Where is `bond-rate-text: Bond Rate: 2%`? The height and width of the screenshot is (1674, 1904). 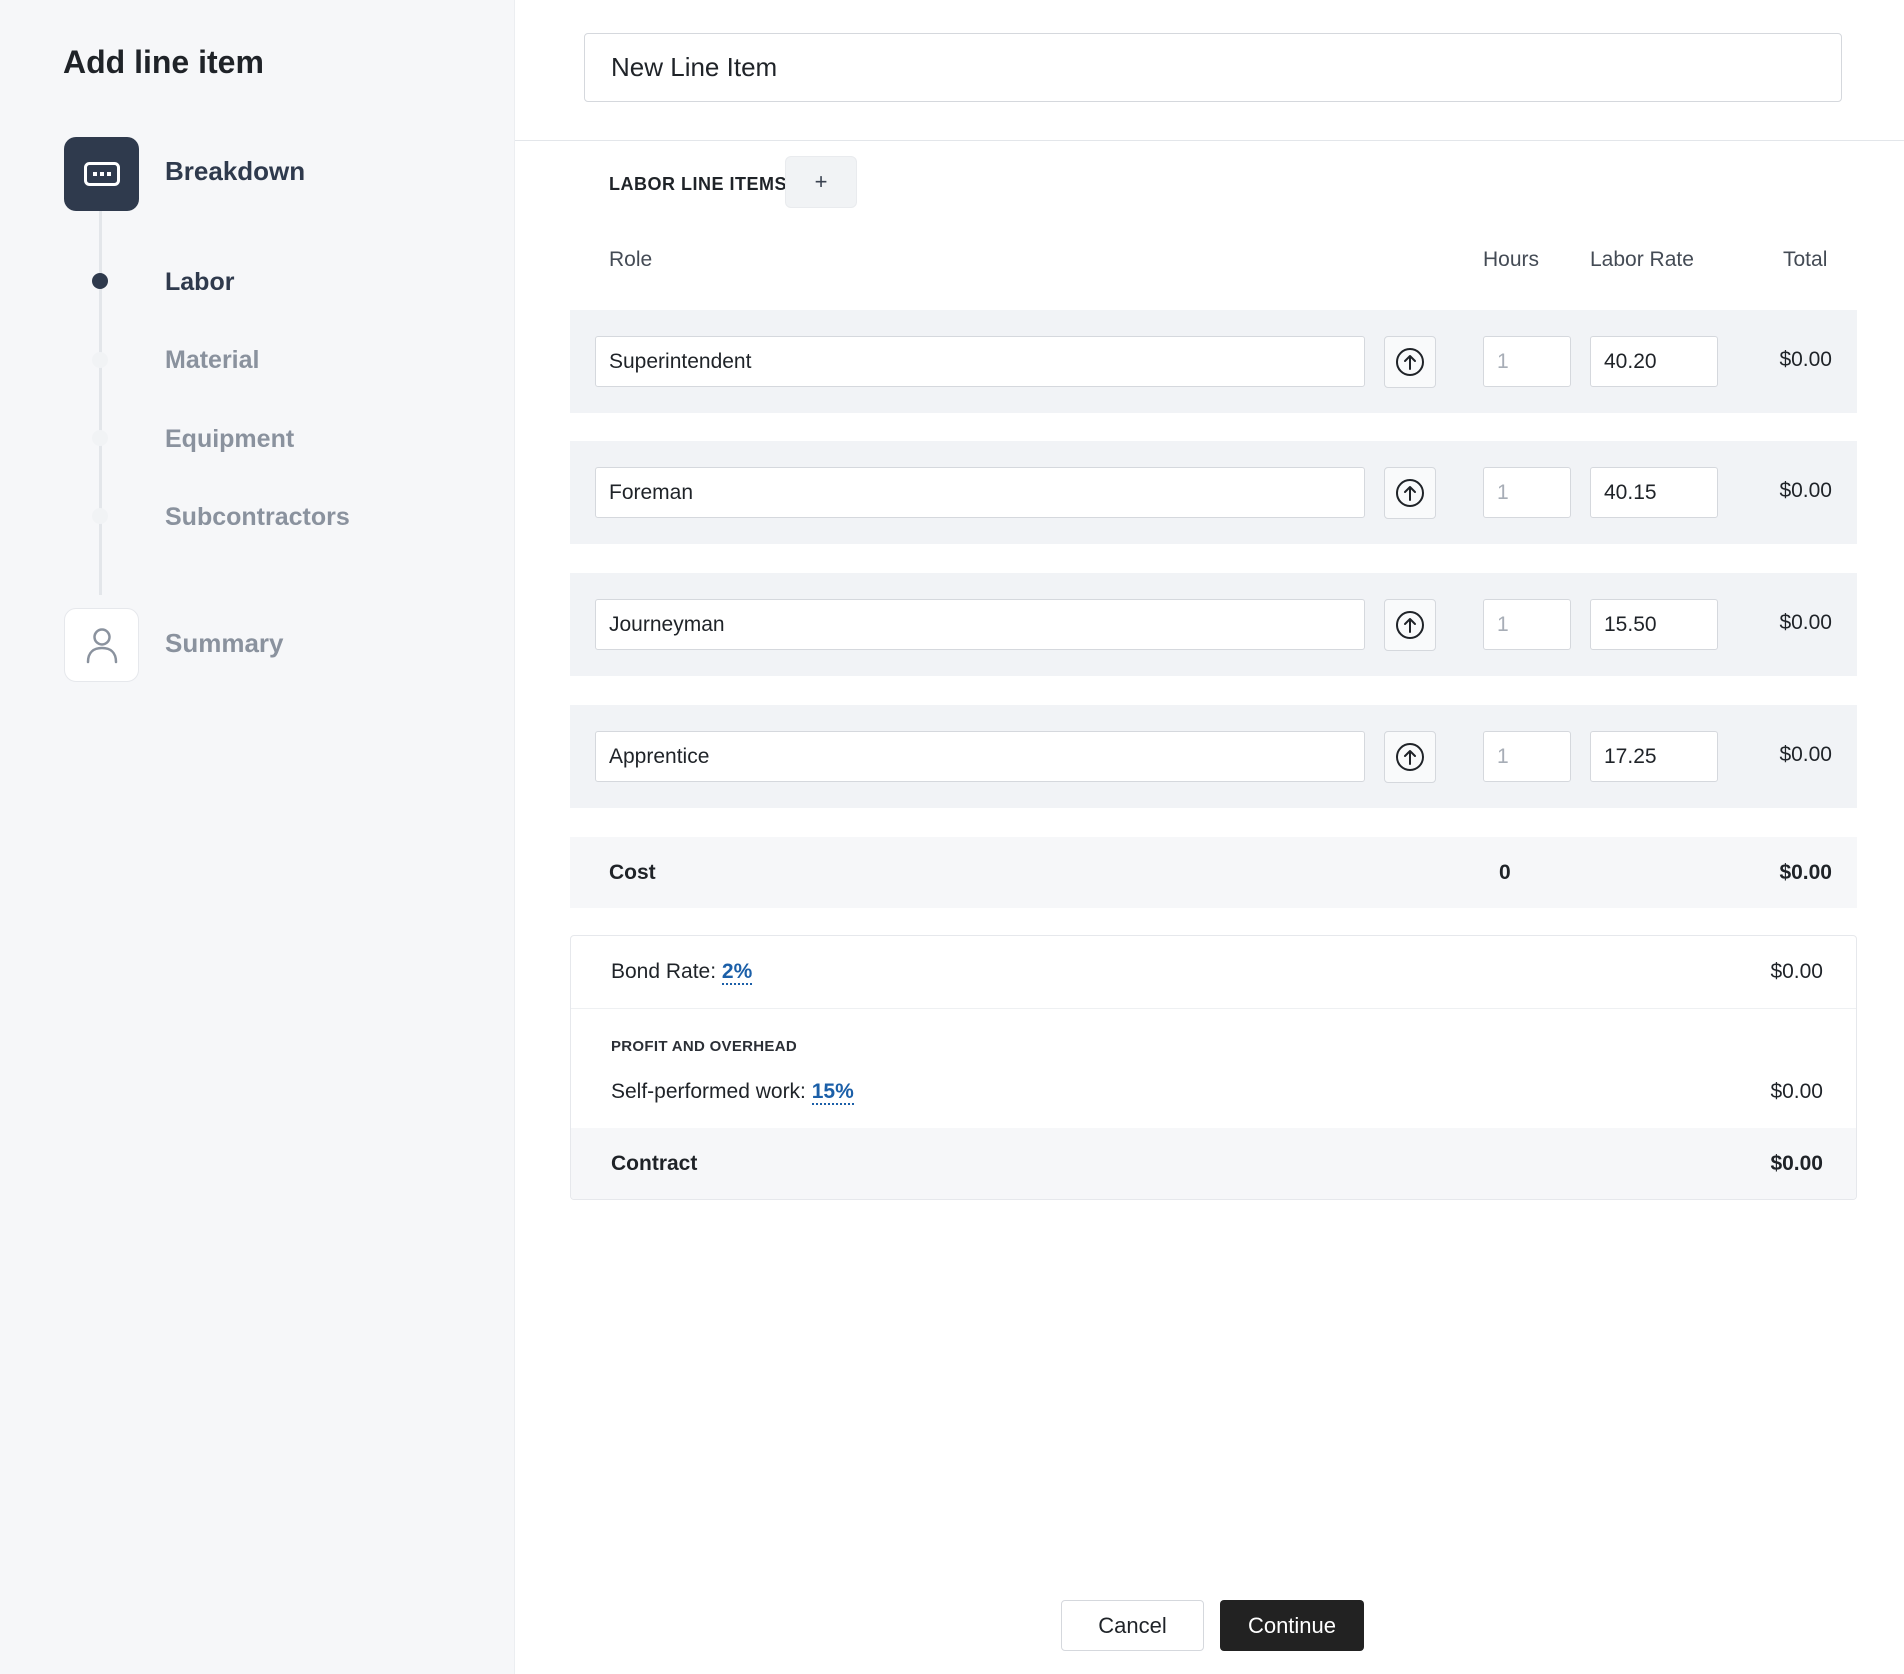 bond-rate-text: Bond Rate: 2% is located at coordinates (682, 972).